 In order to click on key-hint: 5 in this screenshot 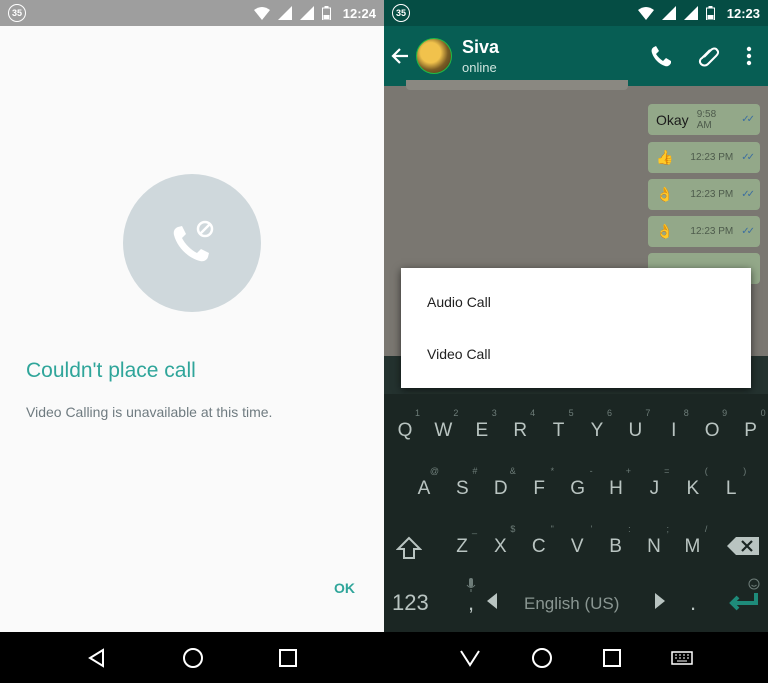, I will do `click(571, 413)`.